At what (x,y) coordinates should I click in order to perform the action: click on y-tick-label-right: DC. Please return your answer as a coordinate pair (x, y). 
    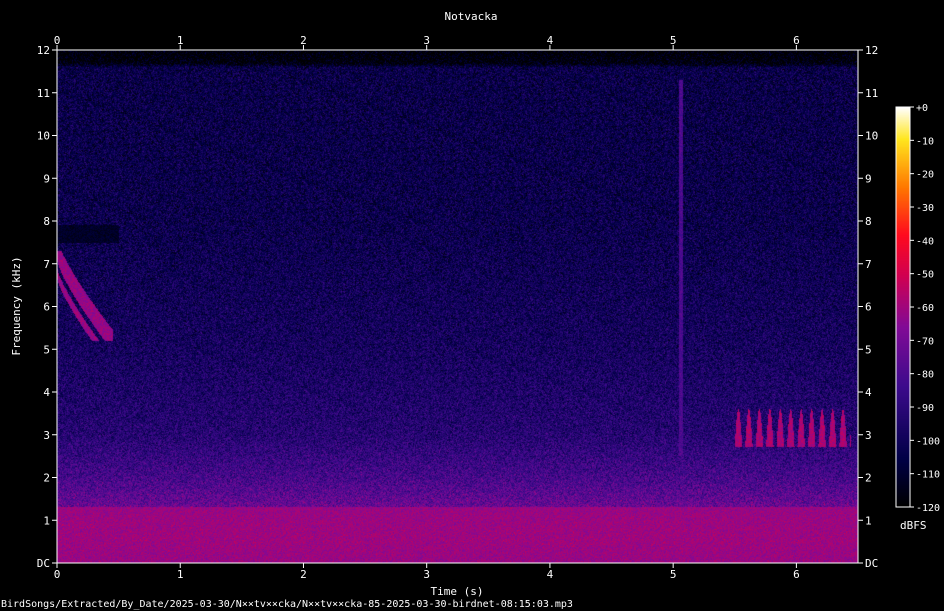
    Looking at the image, I should click on (871, 563).